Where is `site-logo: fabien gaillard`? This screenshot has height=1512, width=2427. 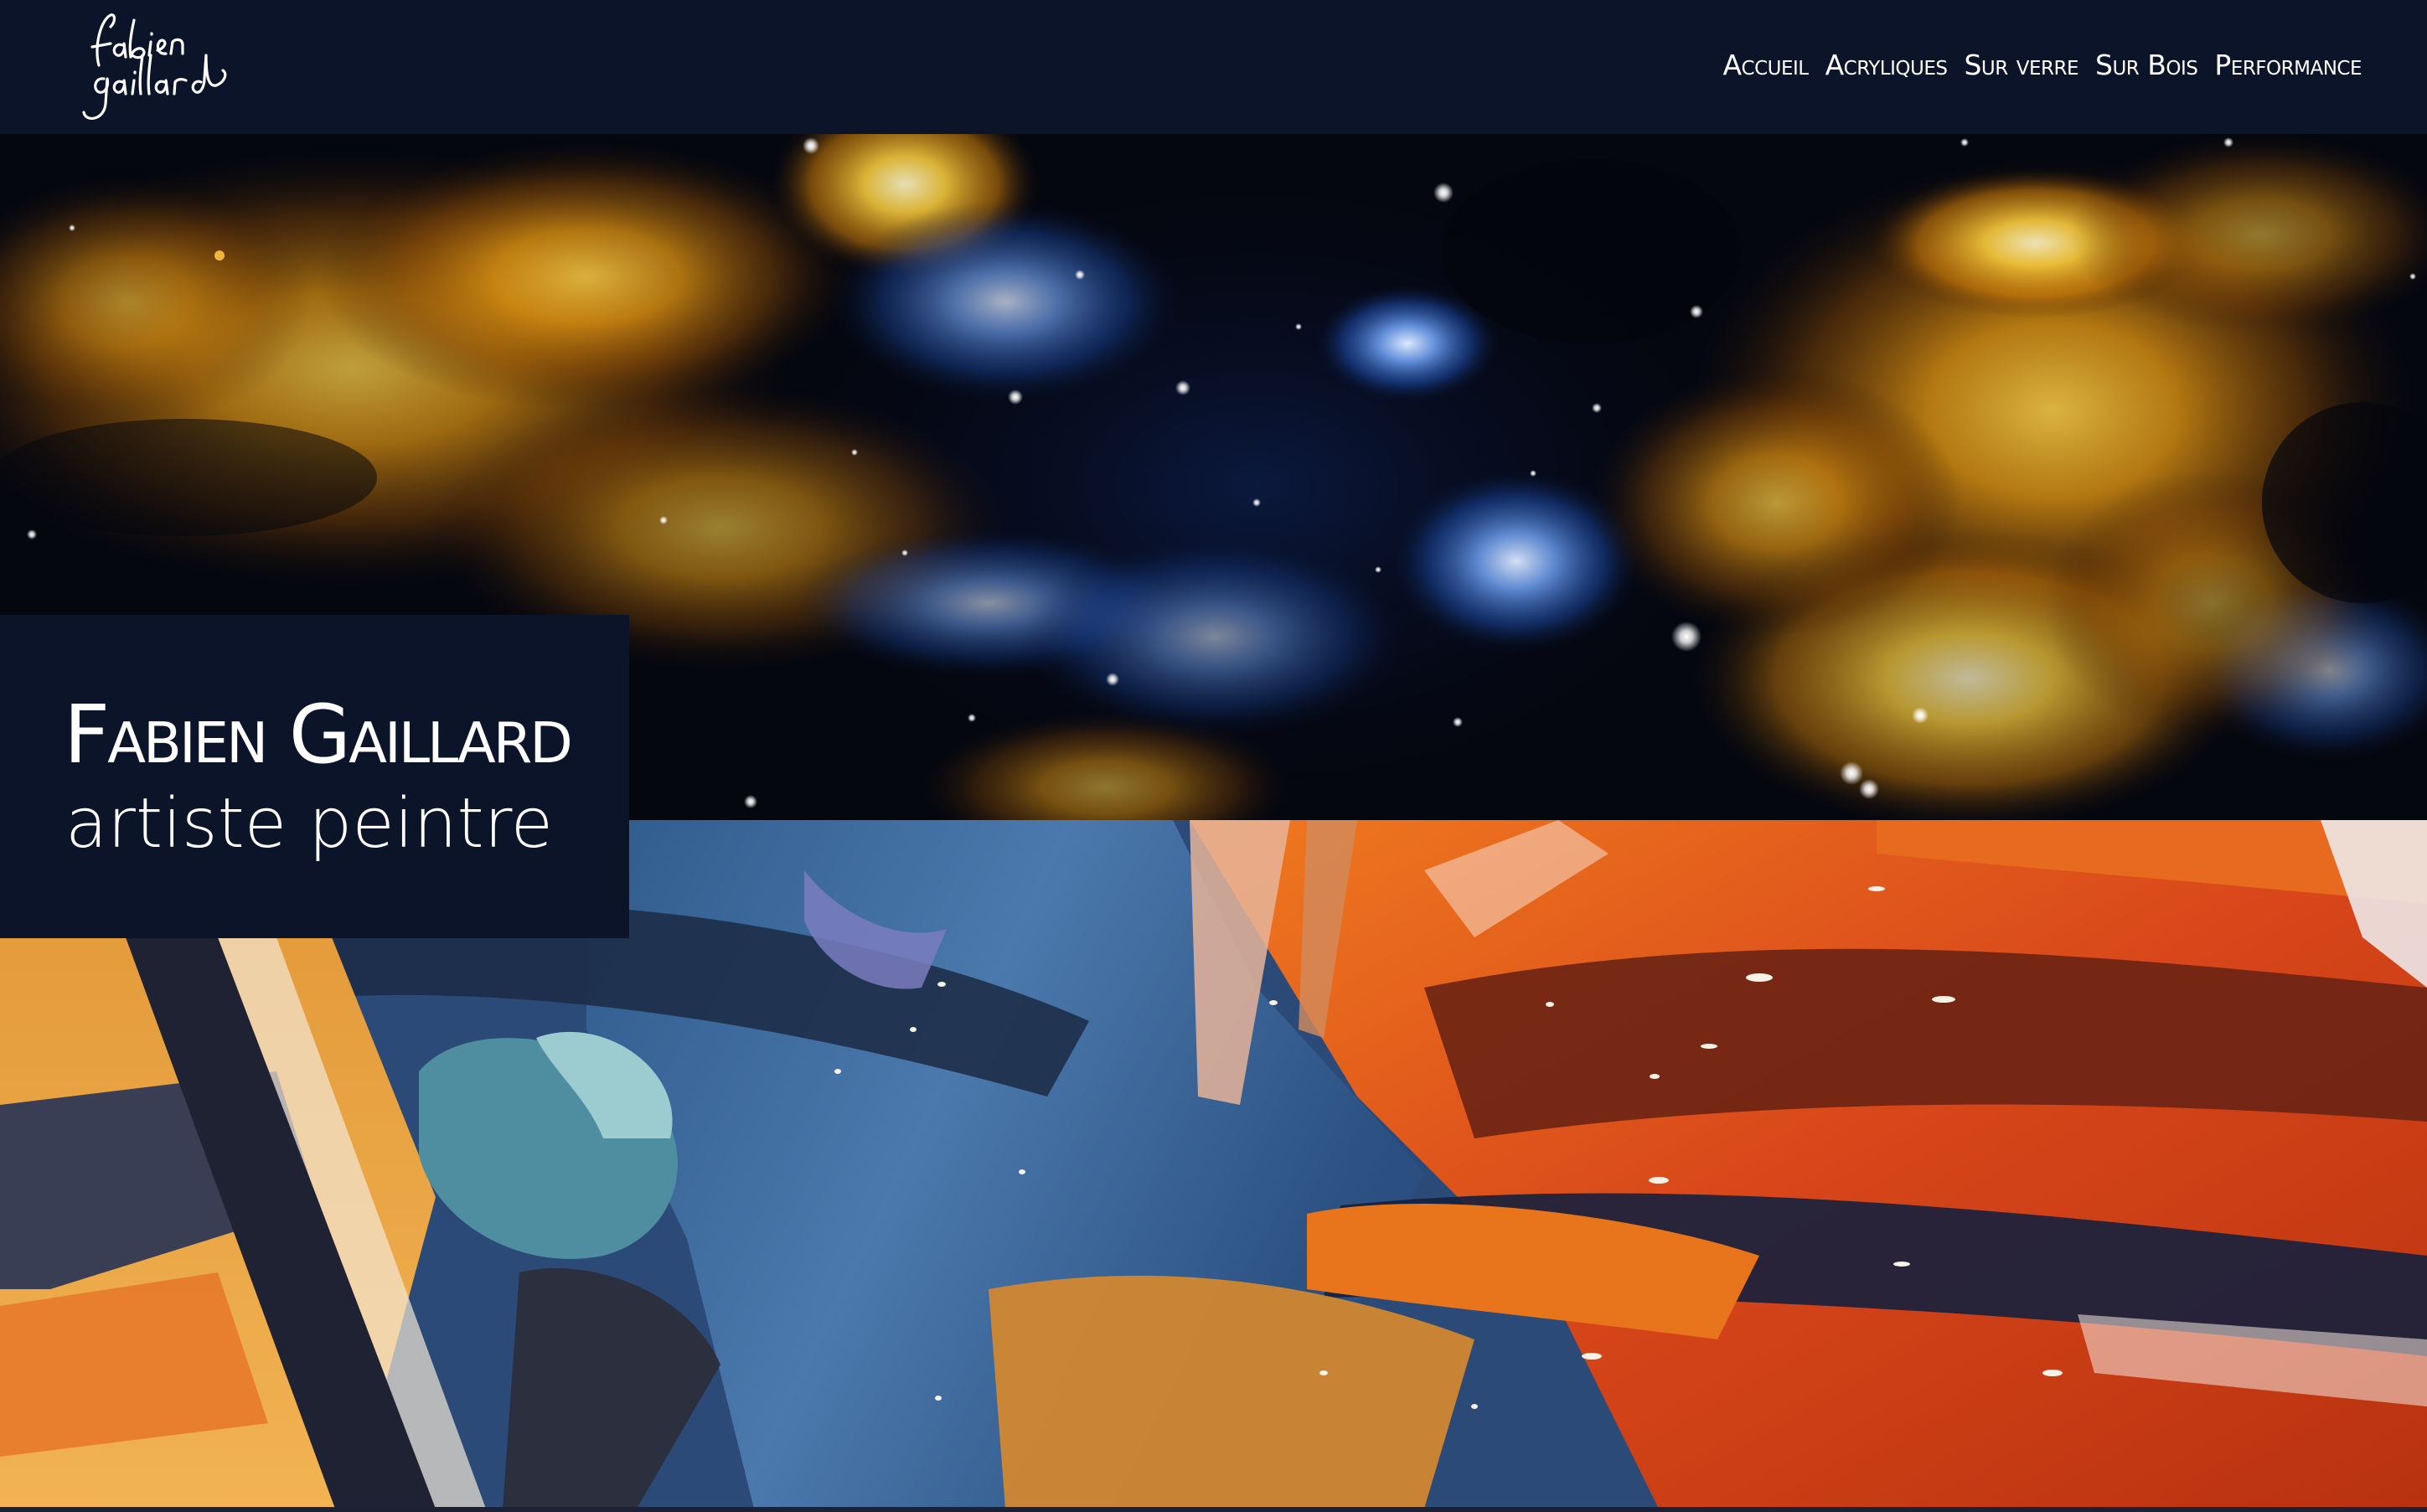 site-logo: fabien gaillard is located at coordinates (157, 68).